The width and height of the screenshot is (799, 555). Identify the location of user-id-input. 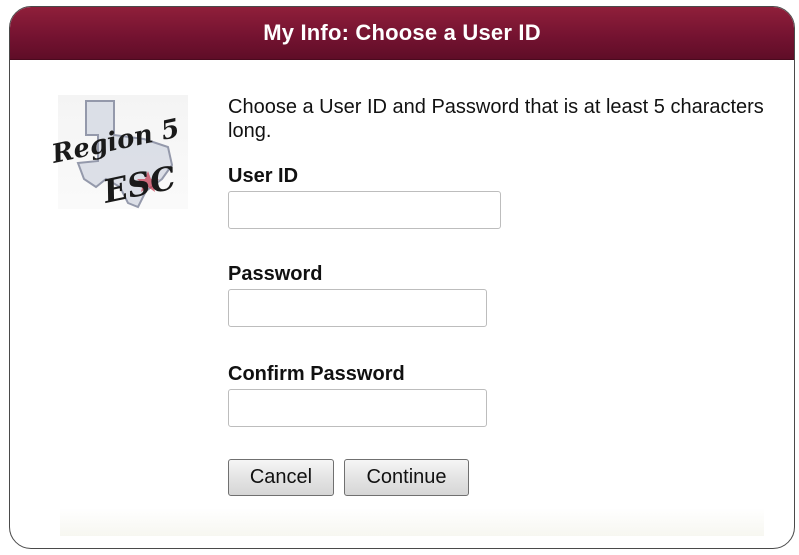
(364, 210).